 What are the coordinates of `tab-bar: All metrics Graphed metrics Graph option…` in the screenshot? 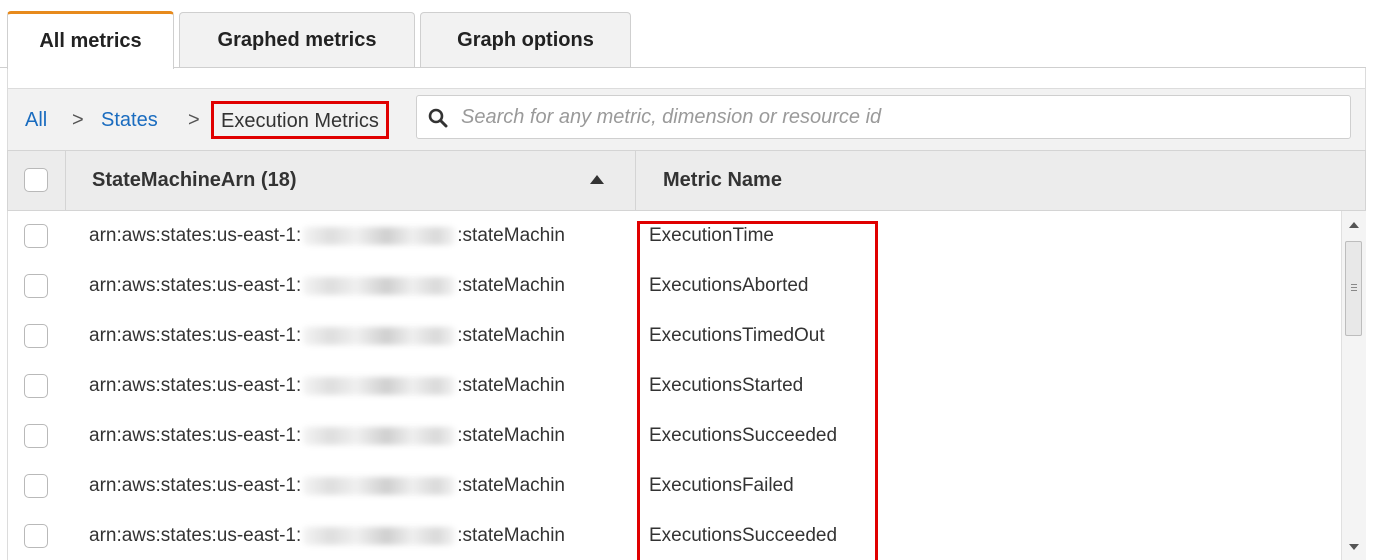 It's located at (687, 34).